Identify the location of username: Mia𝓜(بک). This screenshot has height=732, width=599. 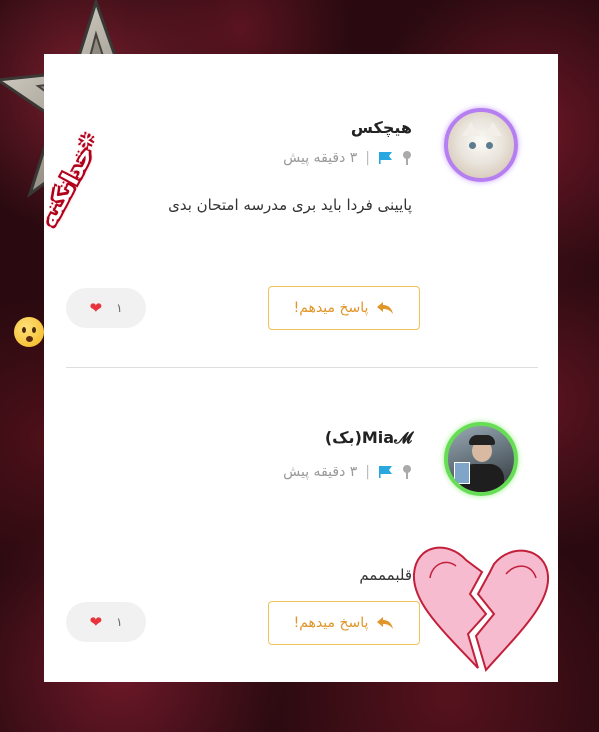
(368, 438).